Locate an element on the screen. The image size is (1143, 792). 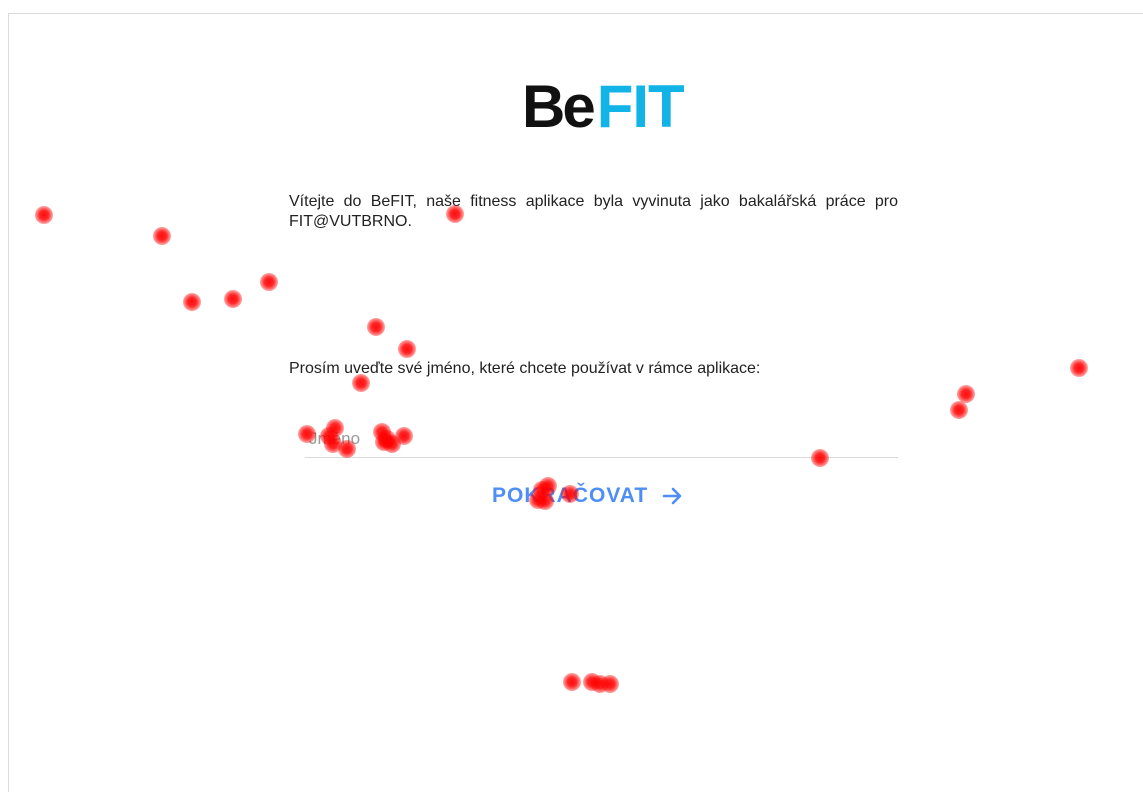
arrow-right-icon is located at coordinates (672, 496).